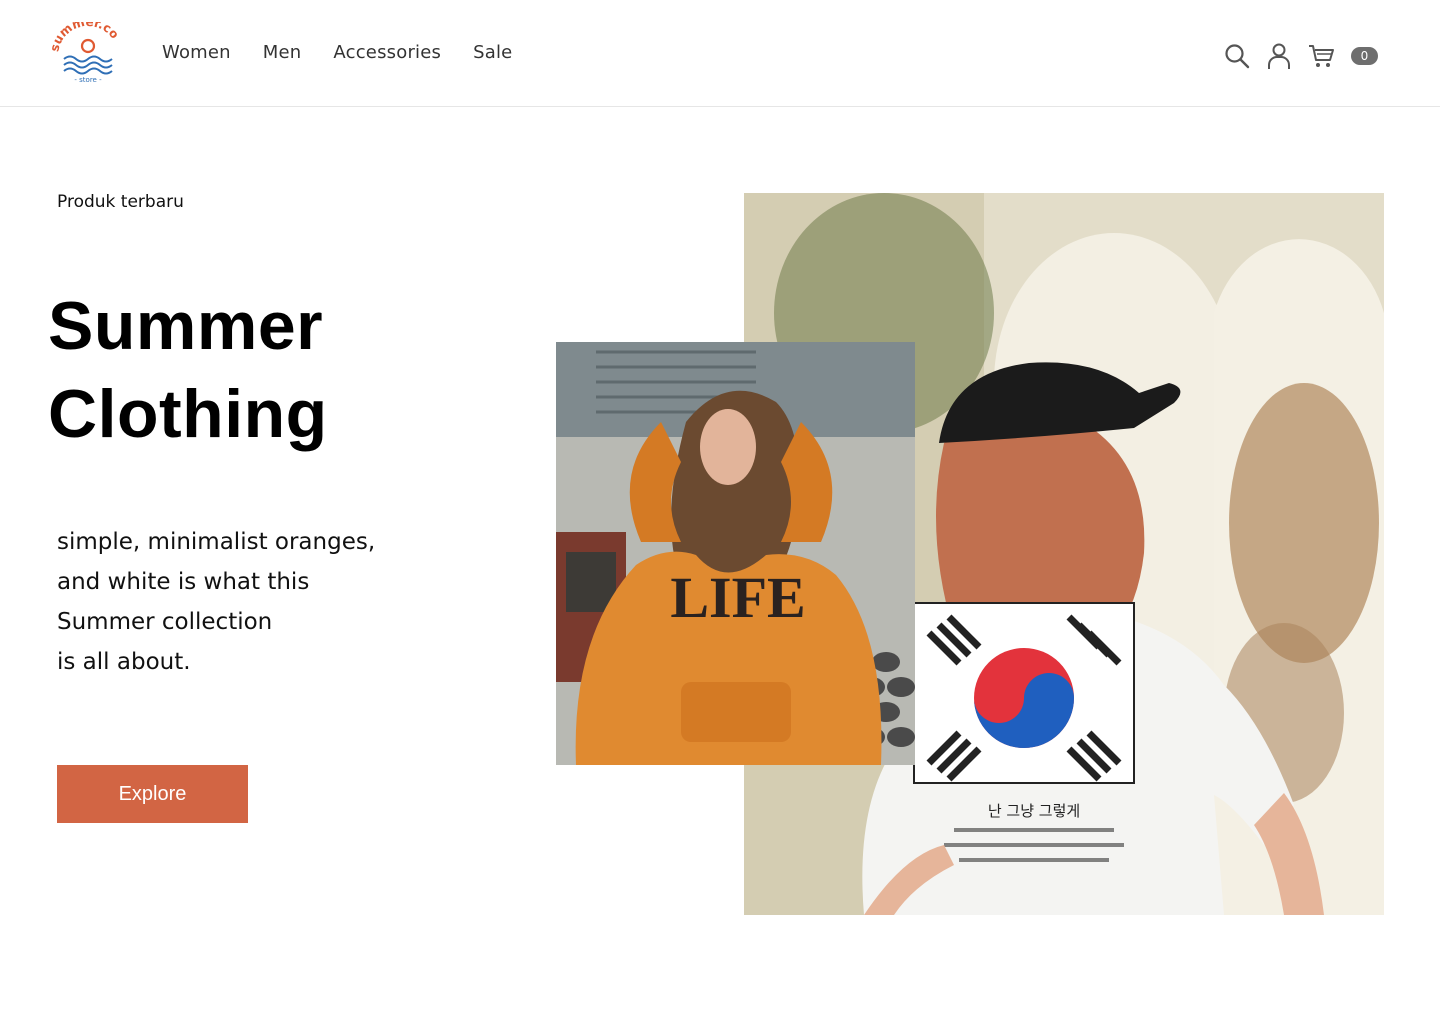 The width and height of the screenshot is (1440, 1024). Describe the element at coordinates (735, 553) in the screenshot. I see `hero-image-small: LIFE` at that location.